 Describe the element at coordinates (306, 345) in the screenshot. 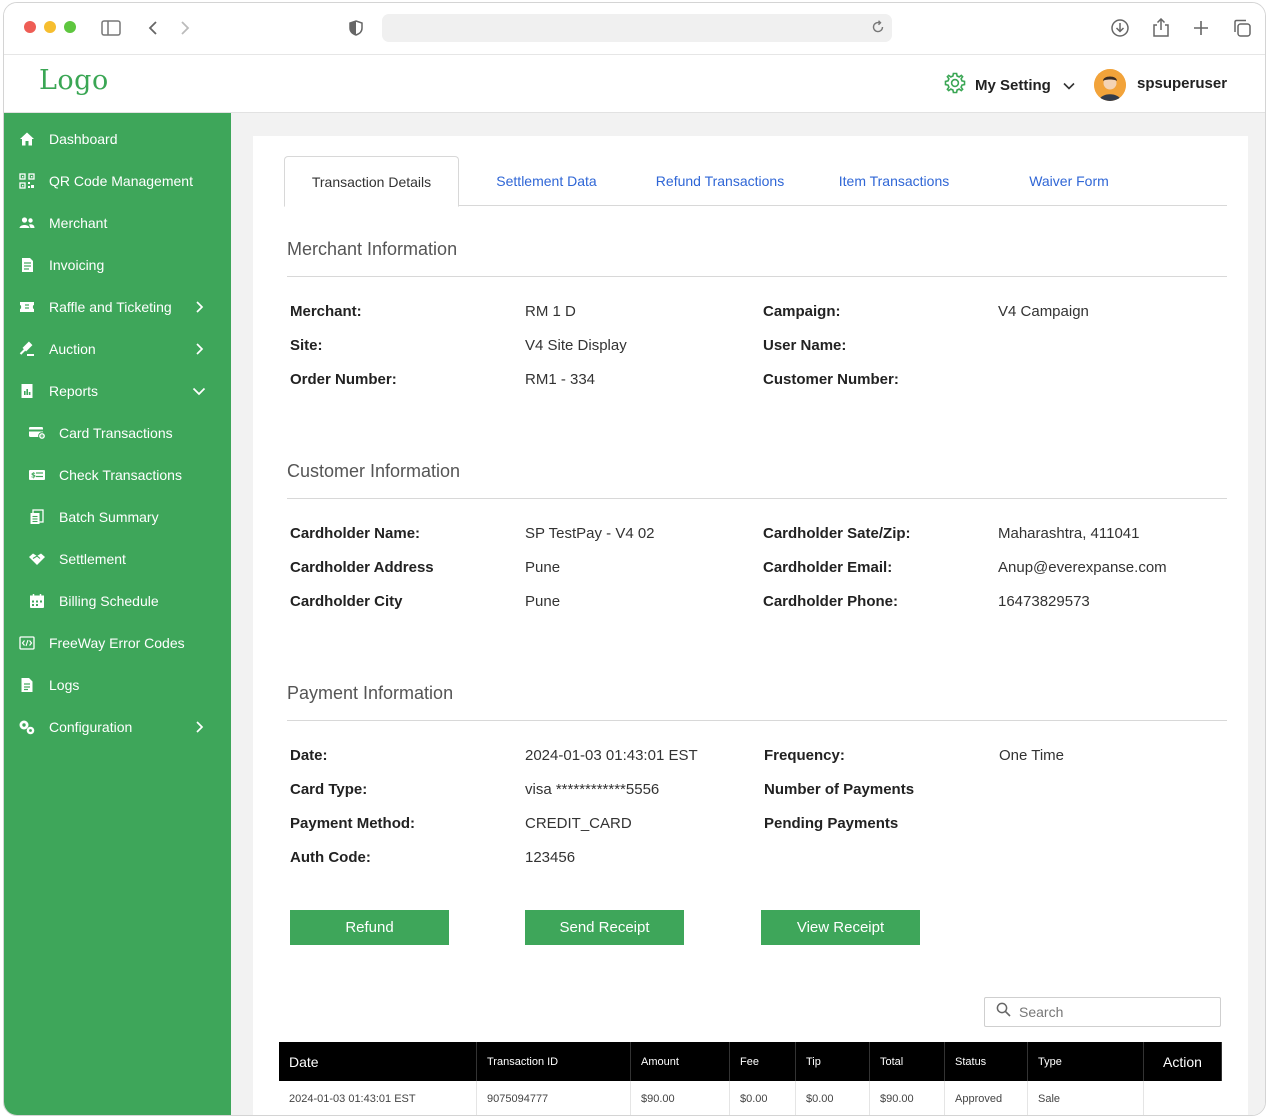

I see `site-label: Site:` at that location.